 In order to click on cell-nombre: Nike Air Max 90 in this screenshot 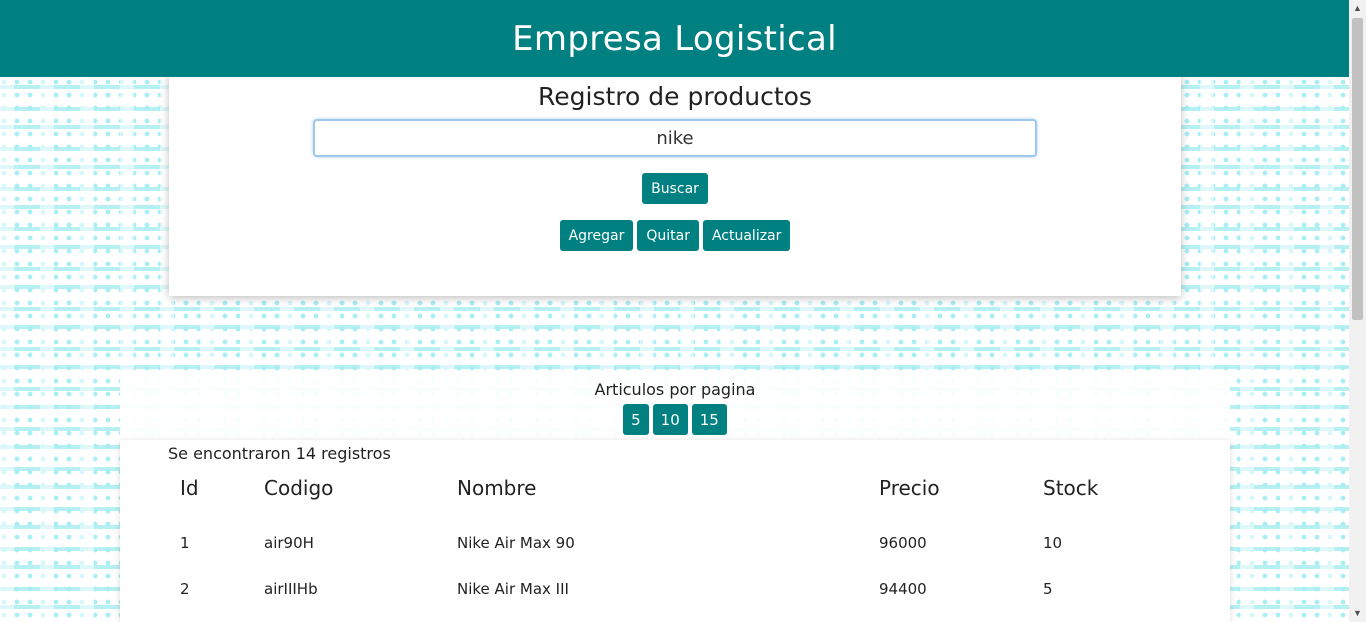, I will do `click(516, 543)`.